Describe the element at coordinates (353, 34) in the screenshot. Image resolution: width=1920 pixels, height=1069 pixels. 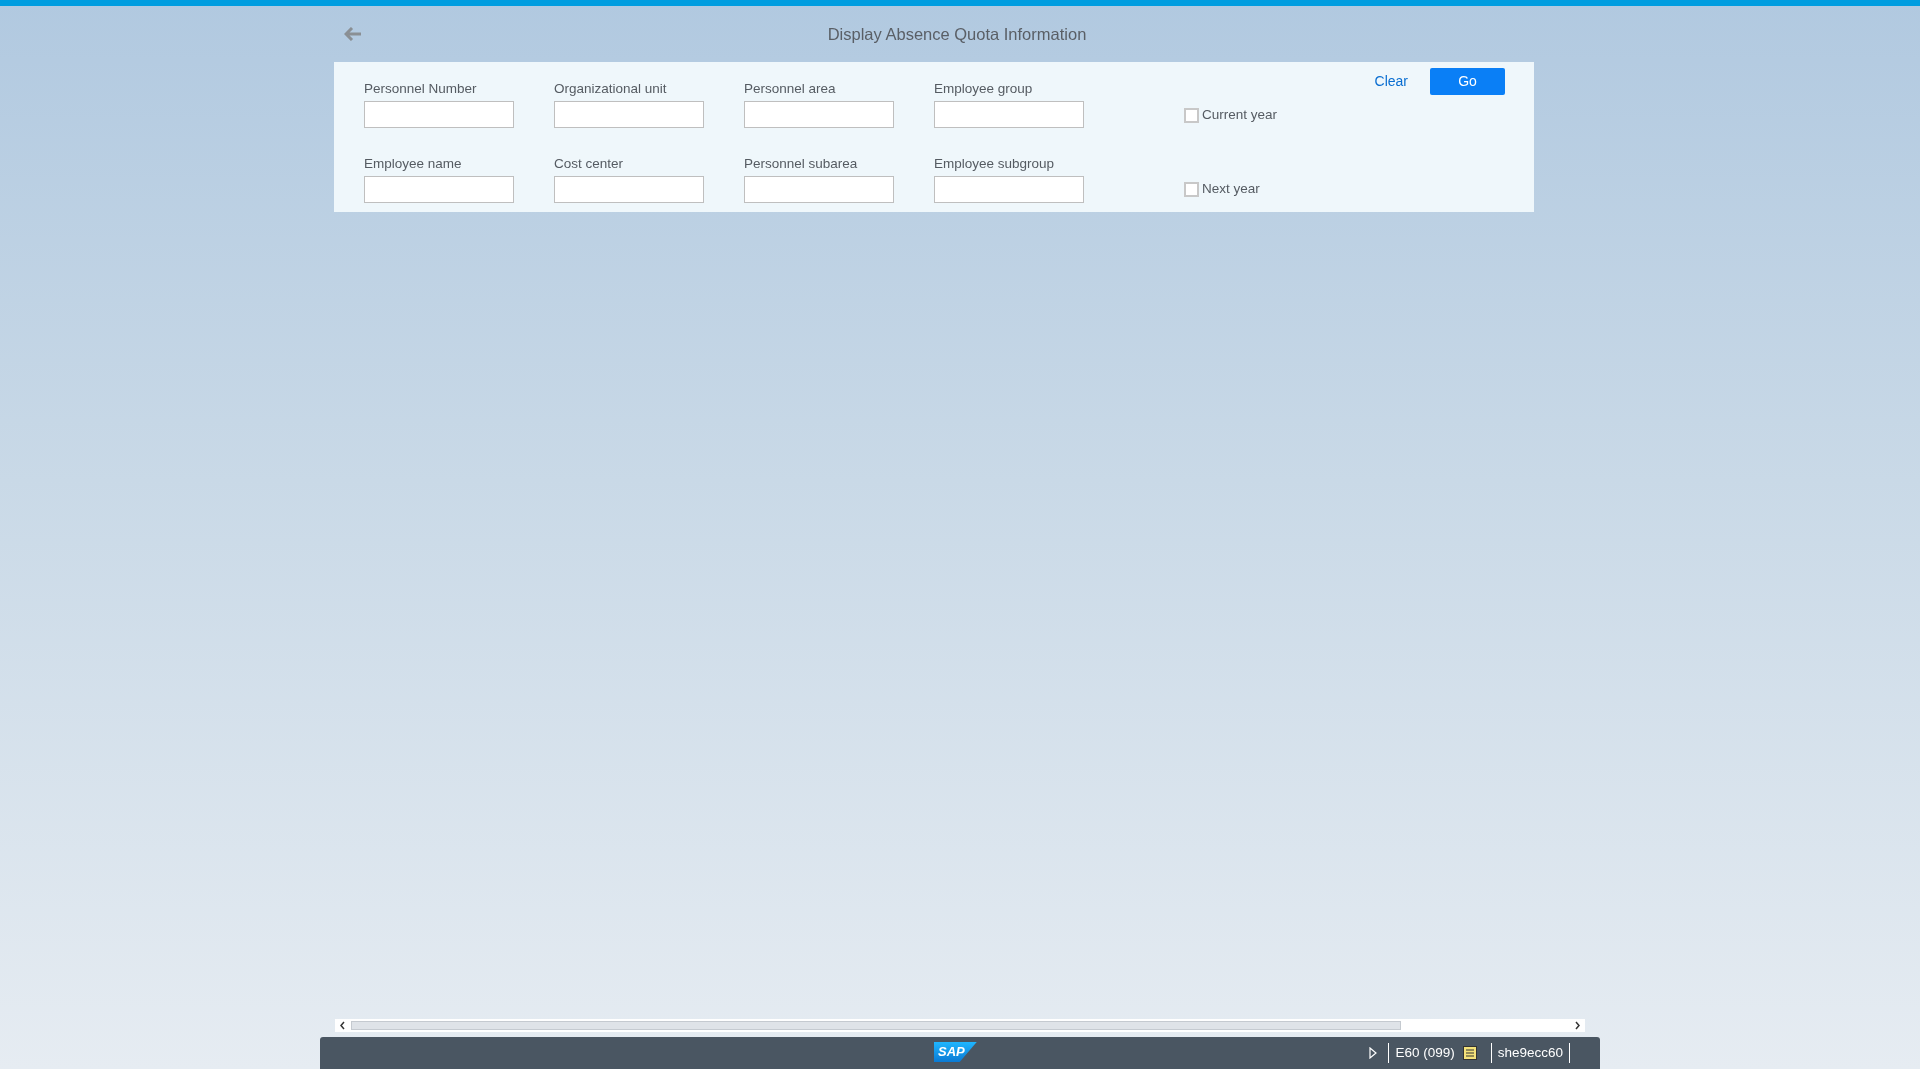
I see `back-arrow-icon` at that location.